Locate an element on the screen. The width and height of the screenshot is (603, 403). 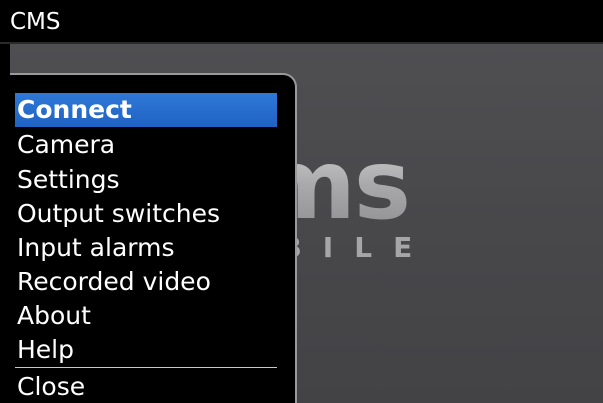
menu-item-camera: Camera is located at coordinates (146, 145).